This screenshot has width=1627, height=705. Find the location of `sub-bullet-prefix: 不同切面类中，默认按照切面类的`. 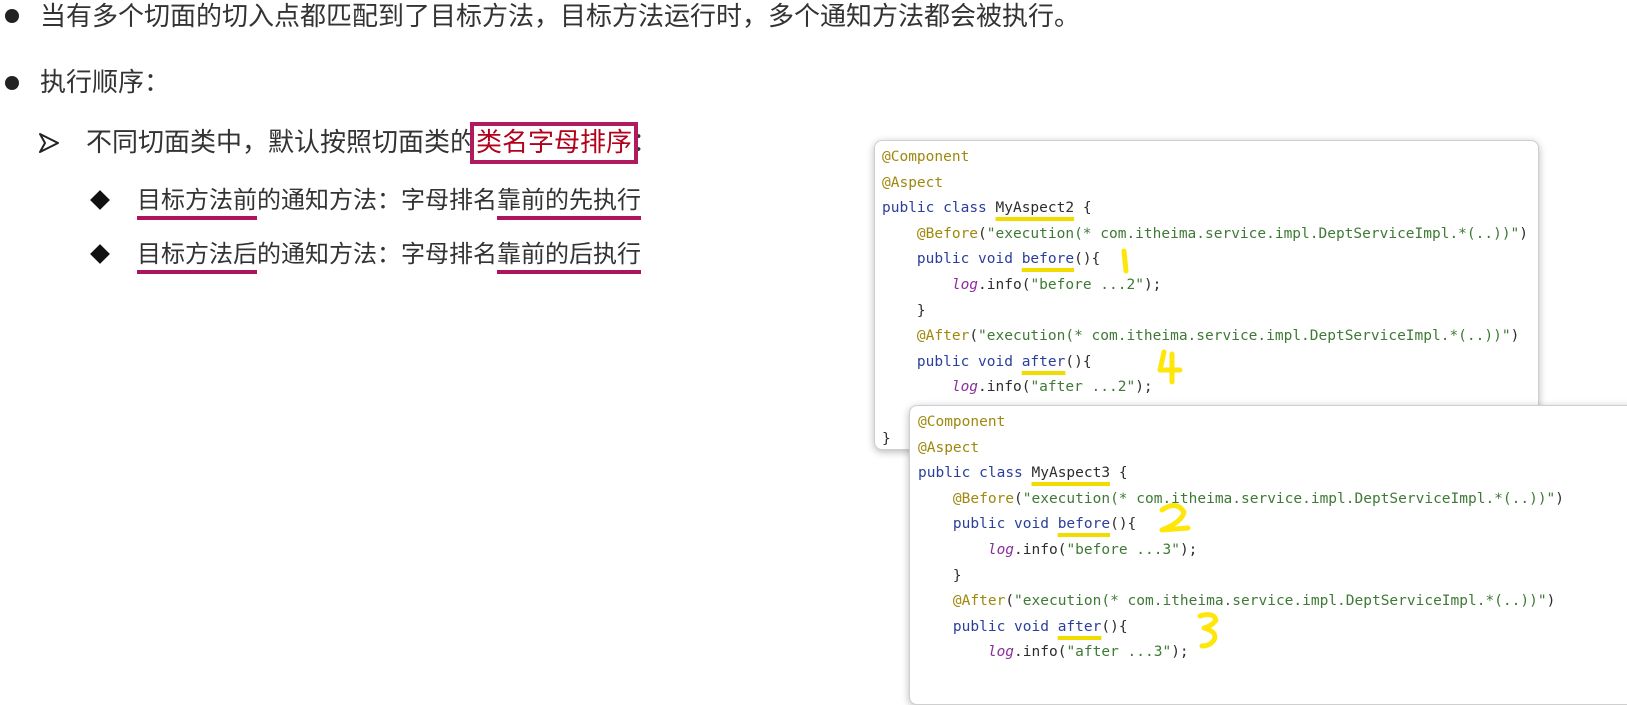

sub-bullet-prefix: 不同切面类中，默认按照切面类的 is located at coordinates (281, 143).